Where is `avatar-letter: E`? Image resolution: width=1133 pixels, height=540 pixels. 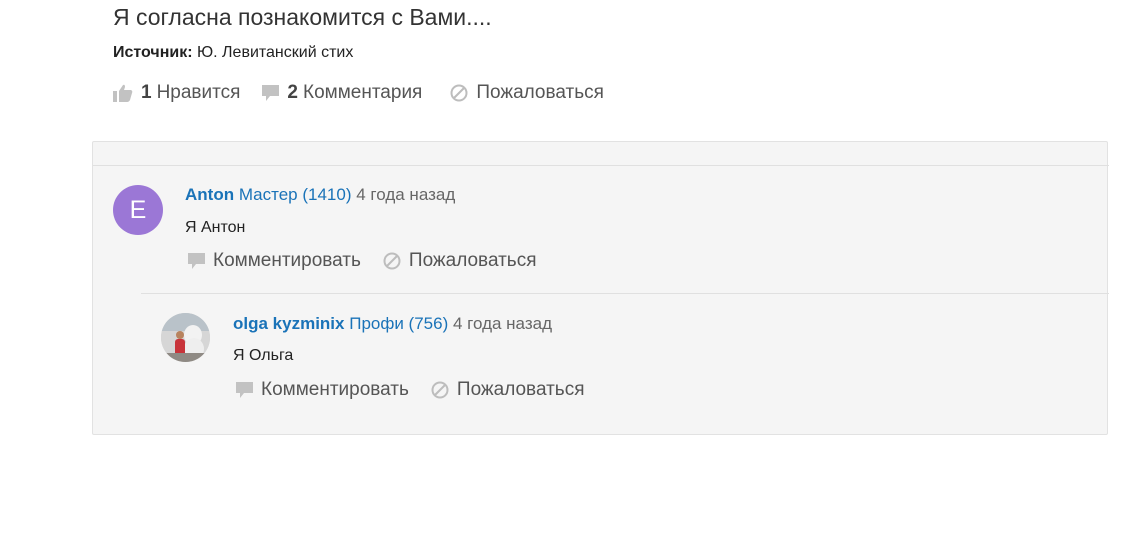 avatar-letter: E is located at coordinates (138, 209).